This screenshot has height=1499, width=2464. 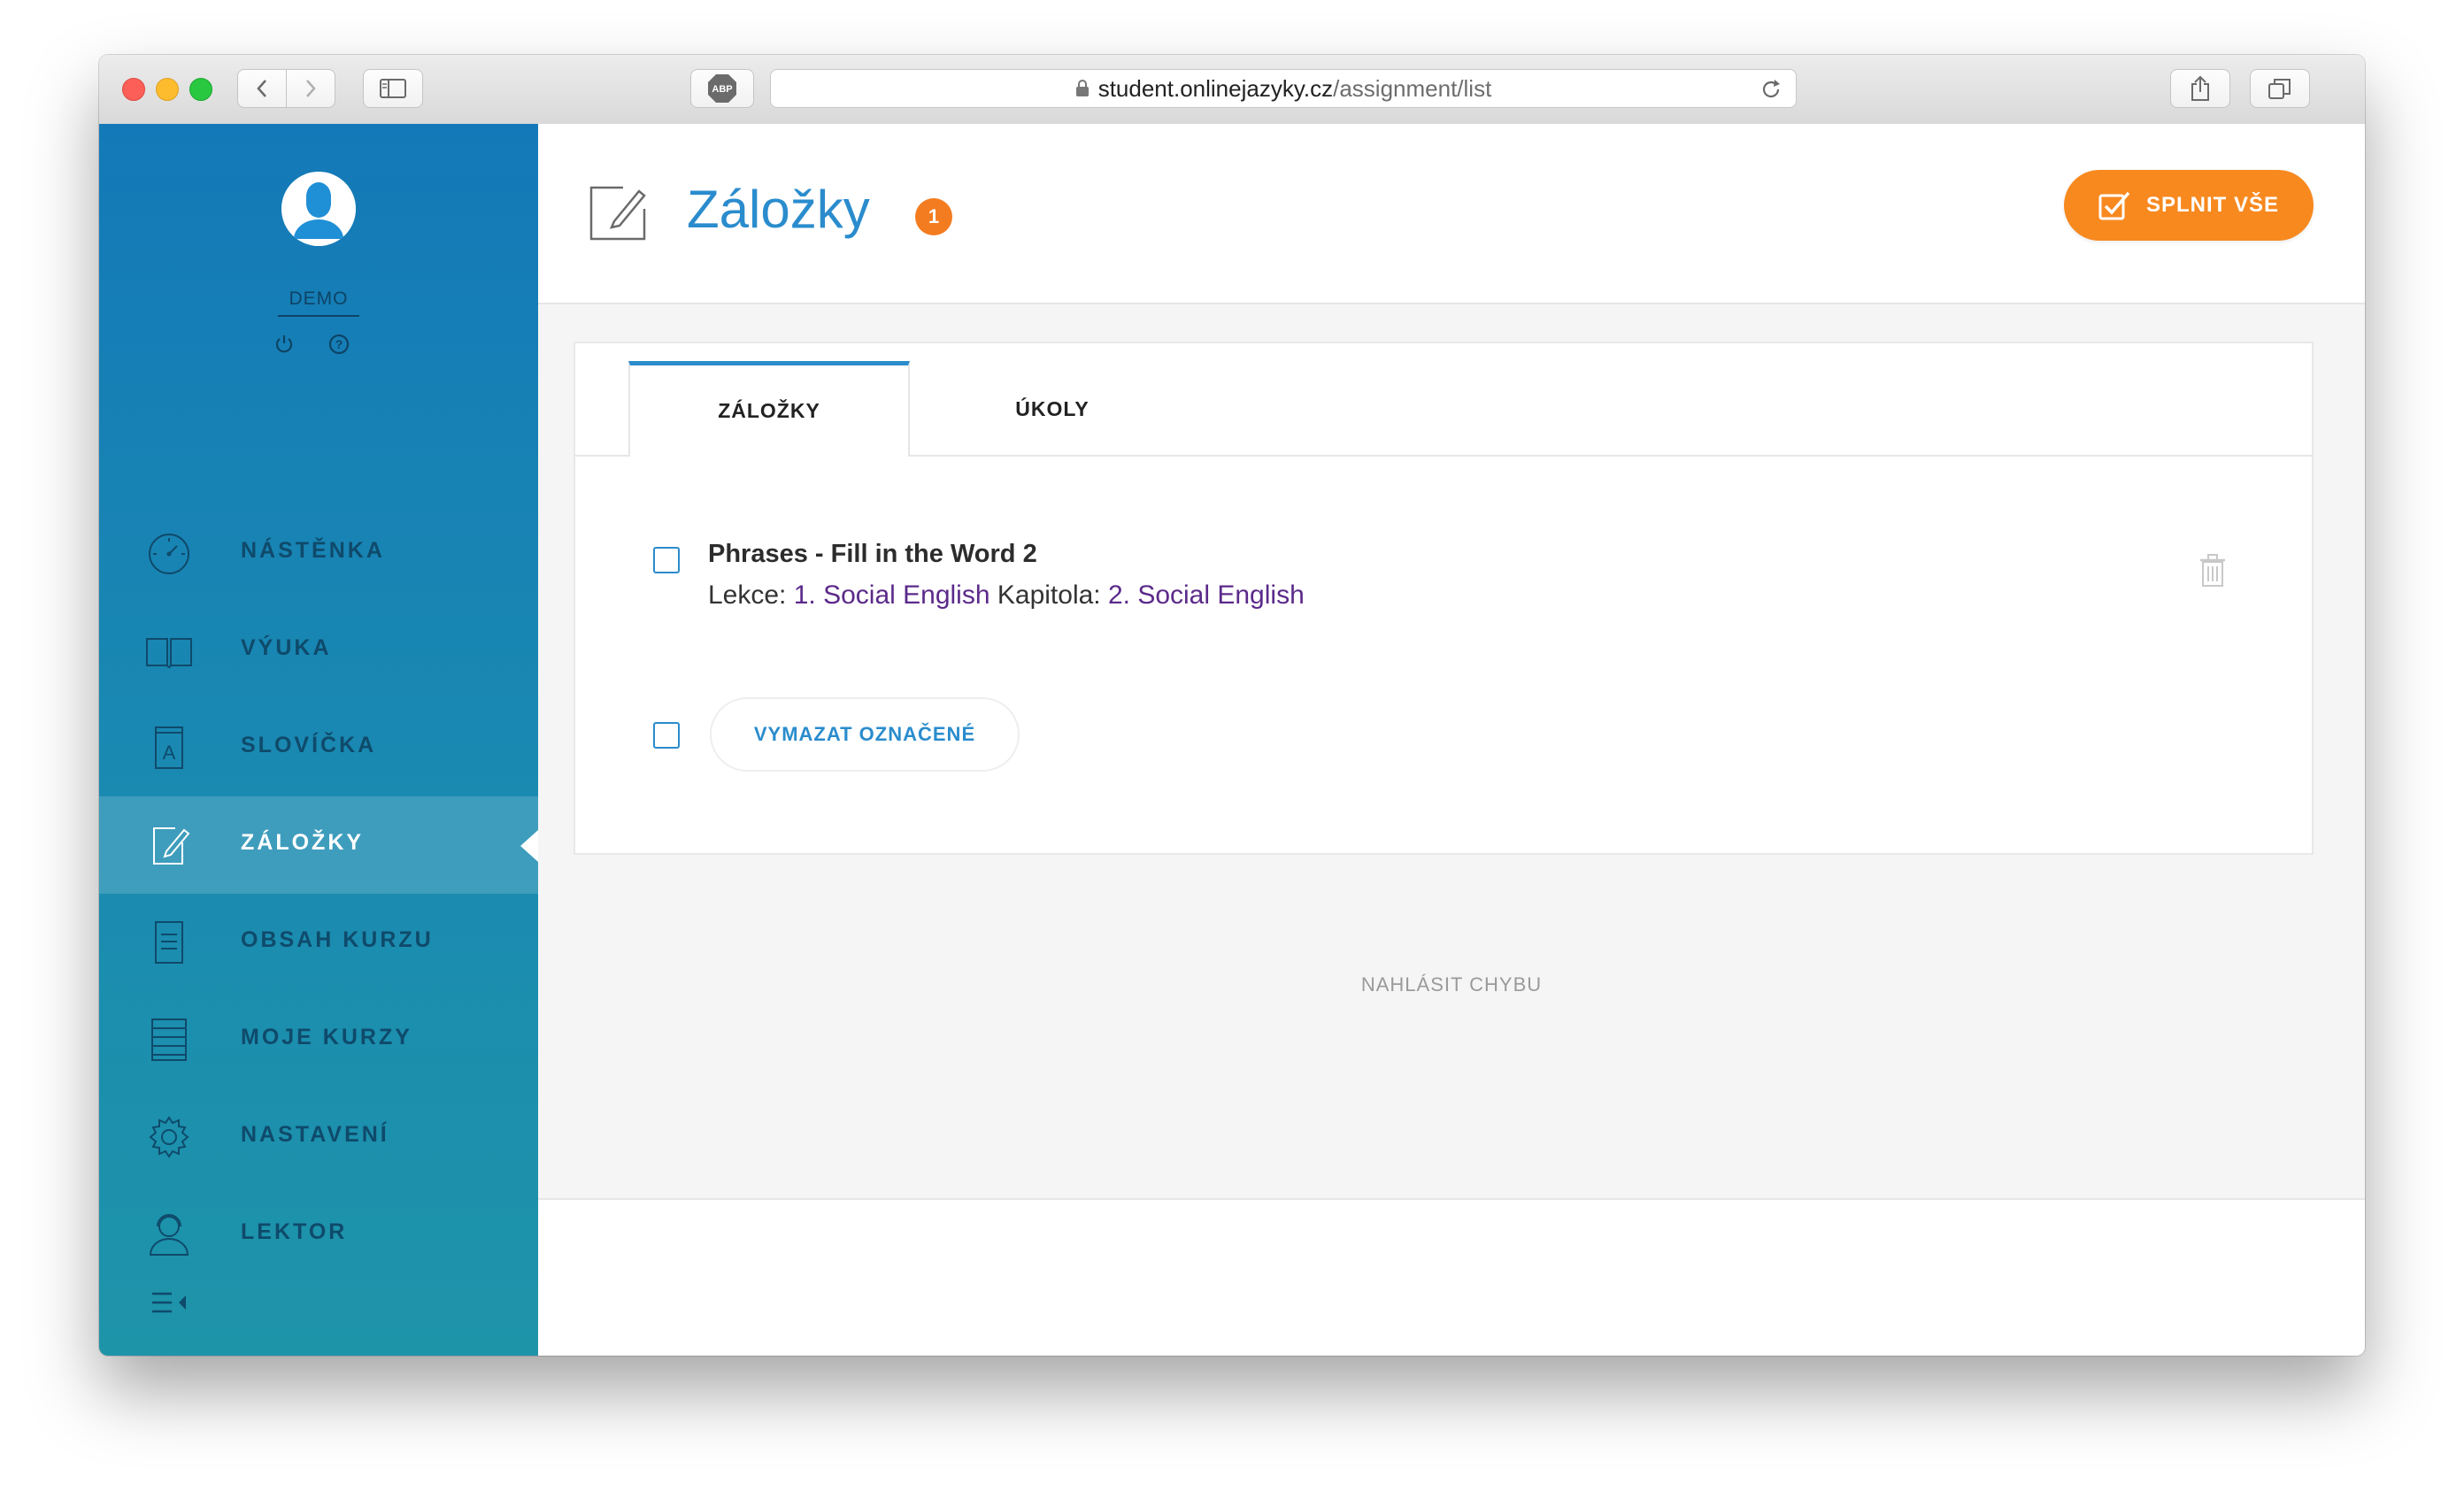 What do you see at coordinates (865, 734) in the screenshot?
I see `delete-selected-button: VYMAZAT OZNAČENÉ` at bounding box center [865, 734].